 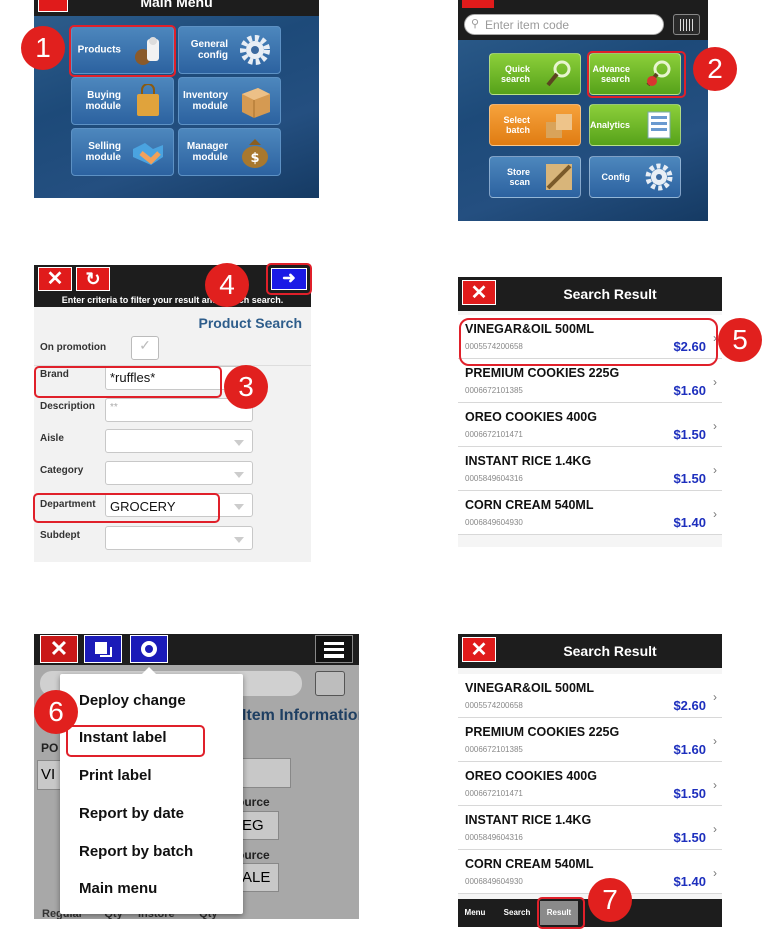 What do you see at coordinates (149, 670) in the screenshot?
I see `dropdown-arrow` at bounding box center [149, 670].